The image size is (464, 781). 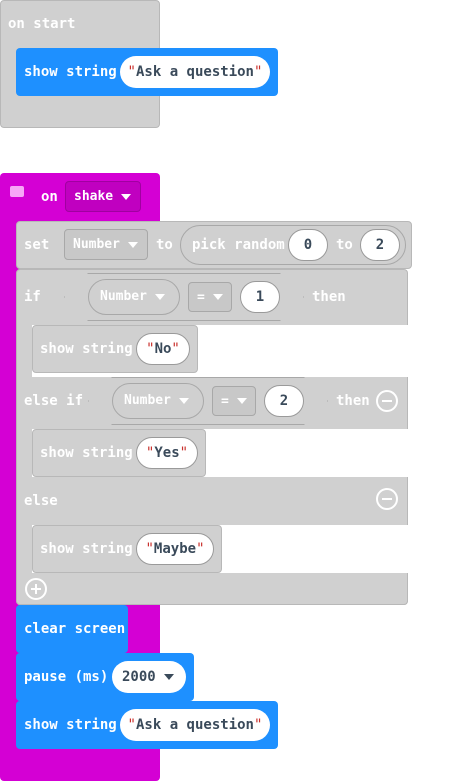 I want to click on random-min-input: 0, so click(x=308, y=245).